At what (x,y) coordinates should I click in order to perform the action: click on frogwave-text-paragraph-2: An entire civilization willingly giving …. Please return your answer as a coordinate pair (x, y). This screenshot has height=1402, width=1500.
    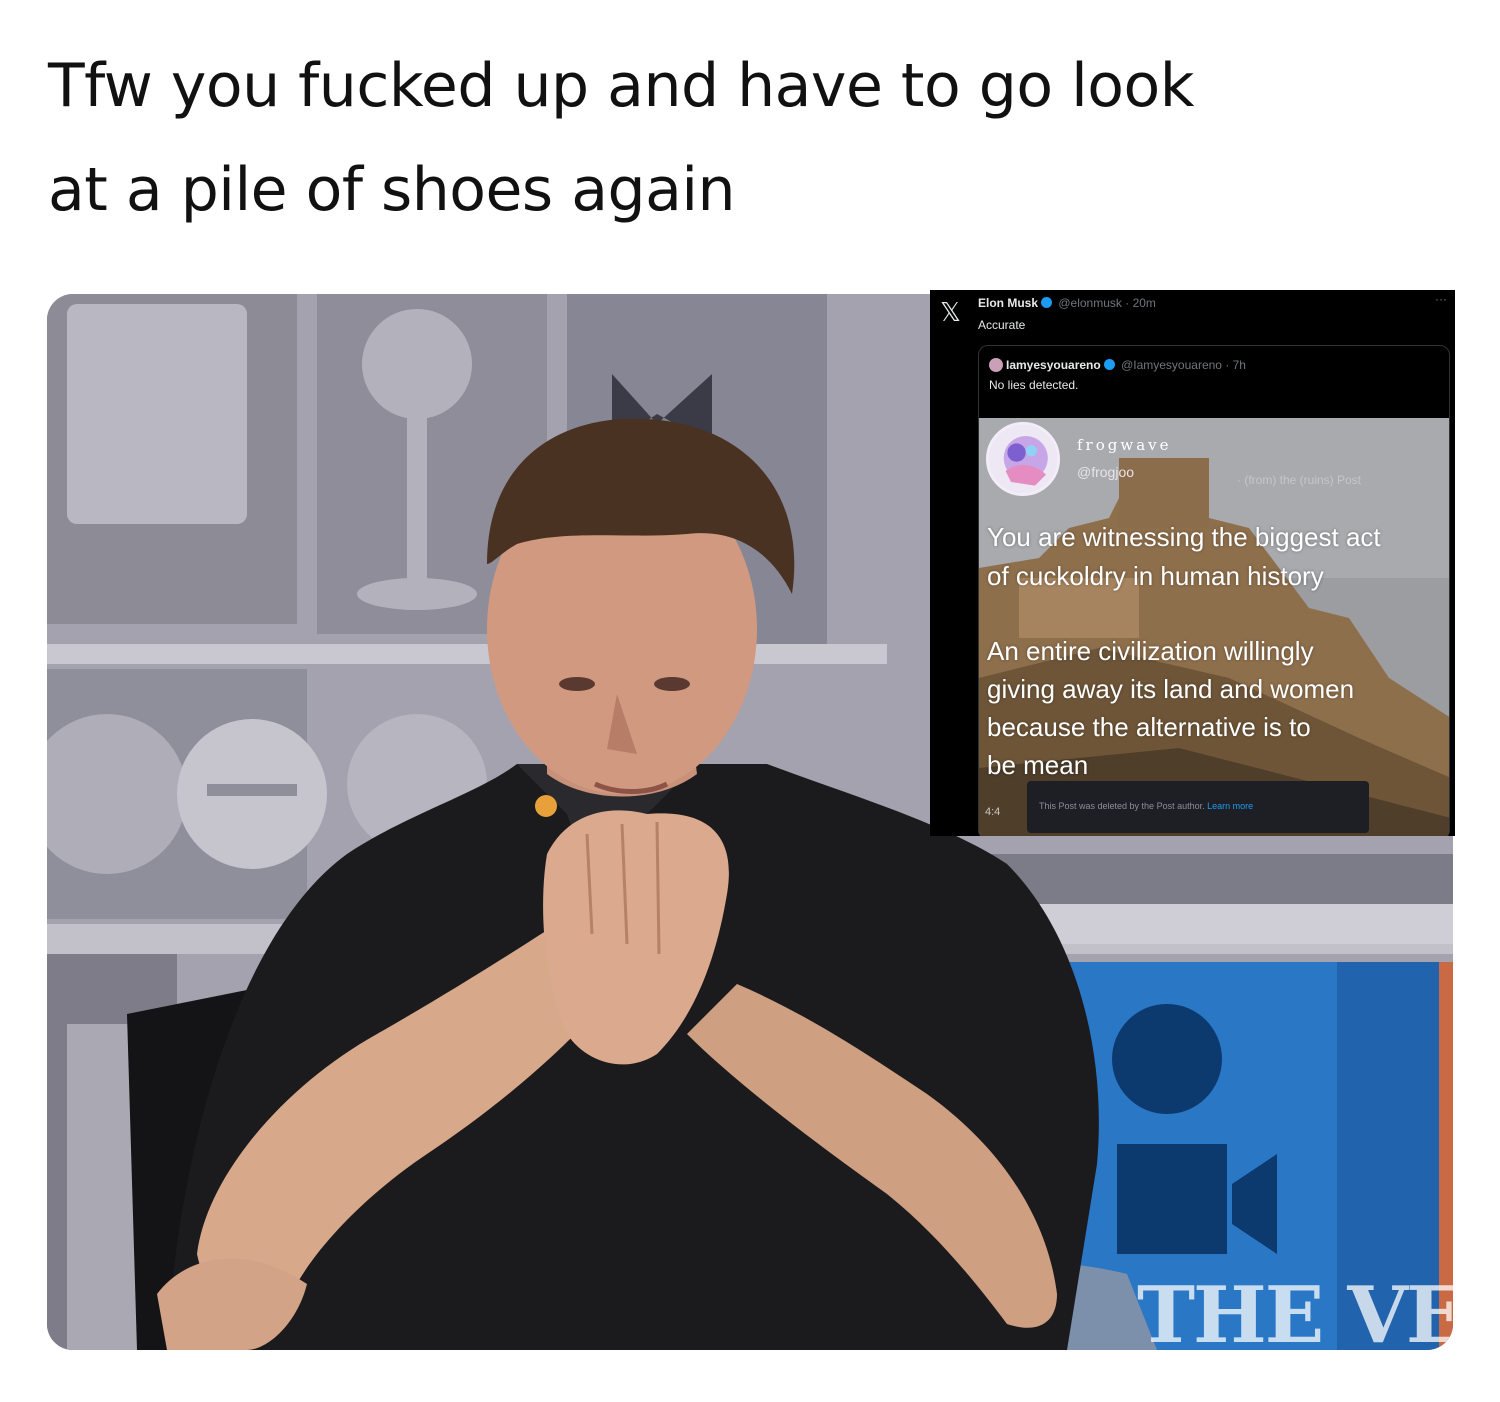
    Looking at the image, I should click on (1170, 708).